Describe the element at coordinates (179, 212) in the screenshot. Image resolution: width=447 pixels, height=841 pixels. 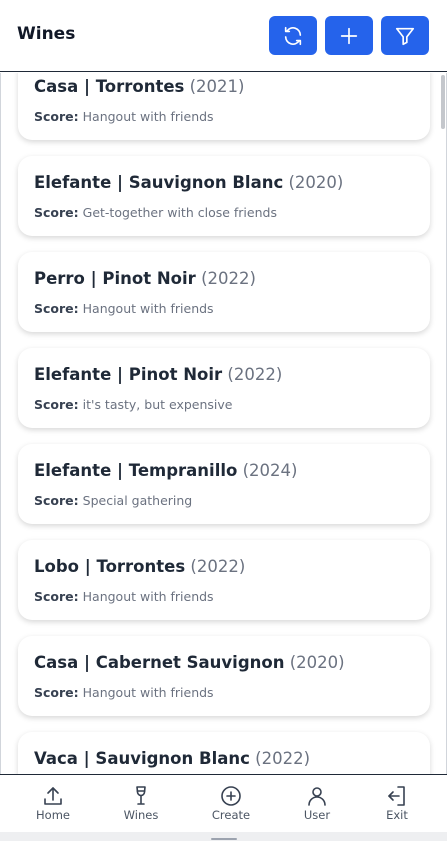
I see `score-value: Get-together with close friends` at that location.